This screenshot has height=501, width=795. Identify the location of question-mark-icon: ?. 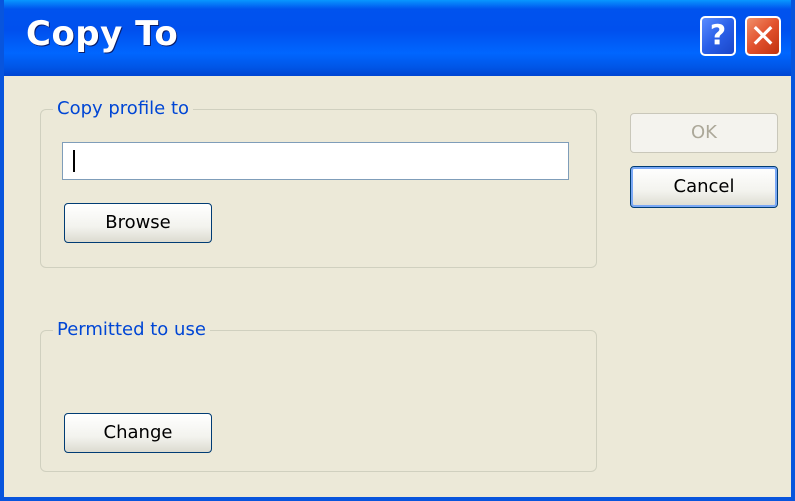
(718, 34).